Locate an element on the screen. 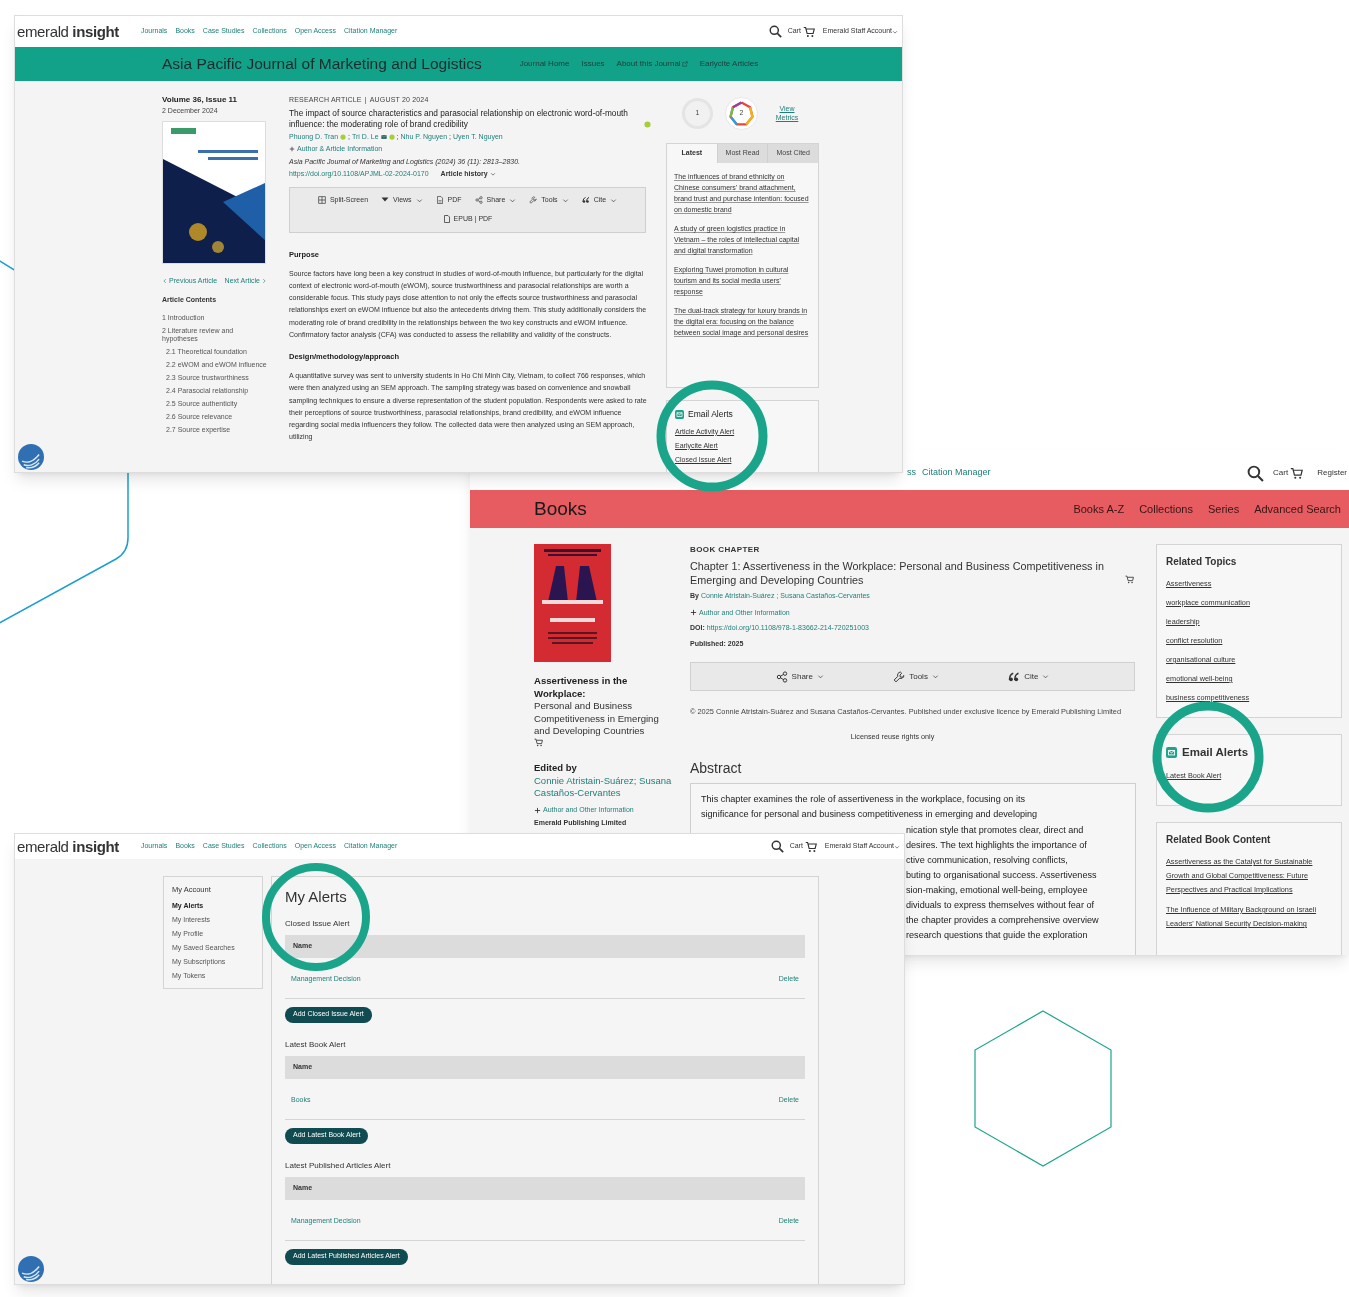  journal-nav-link: Earlycite Articles is located at coordinates (729, 64).